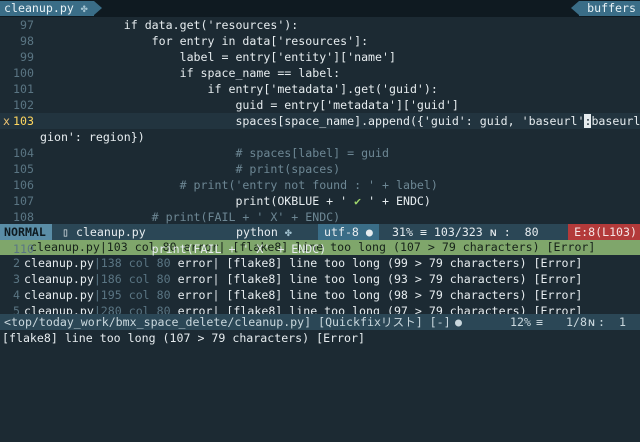  I want to click on code-text: # print(spaces), so click(190, 169).